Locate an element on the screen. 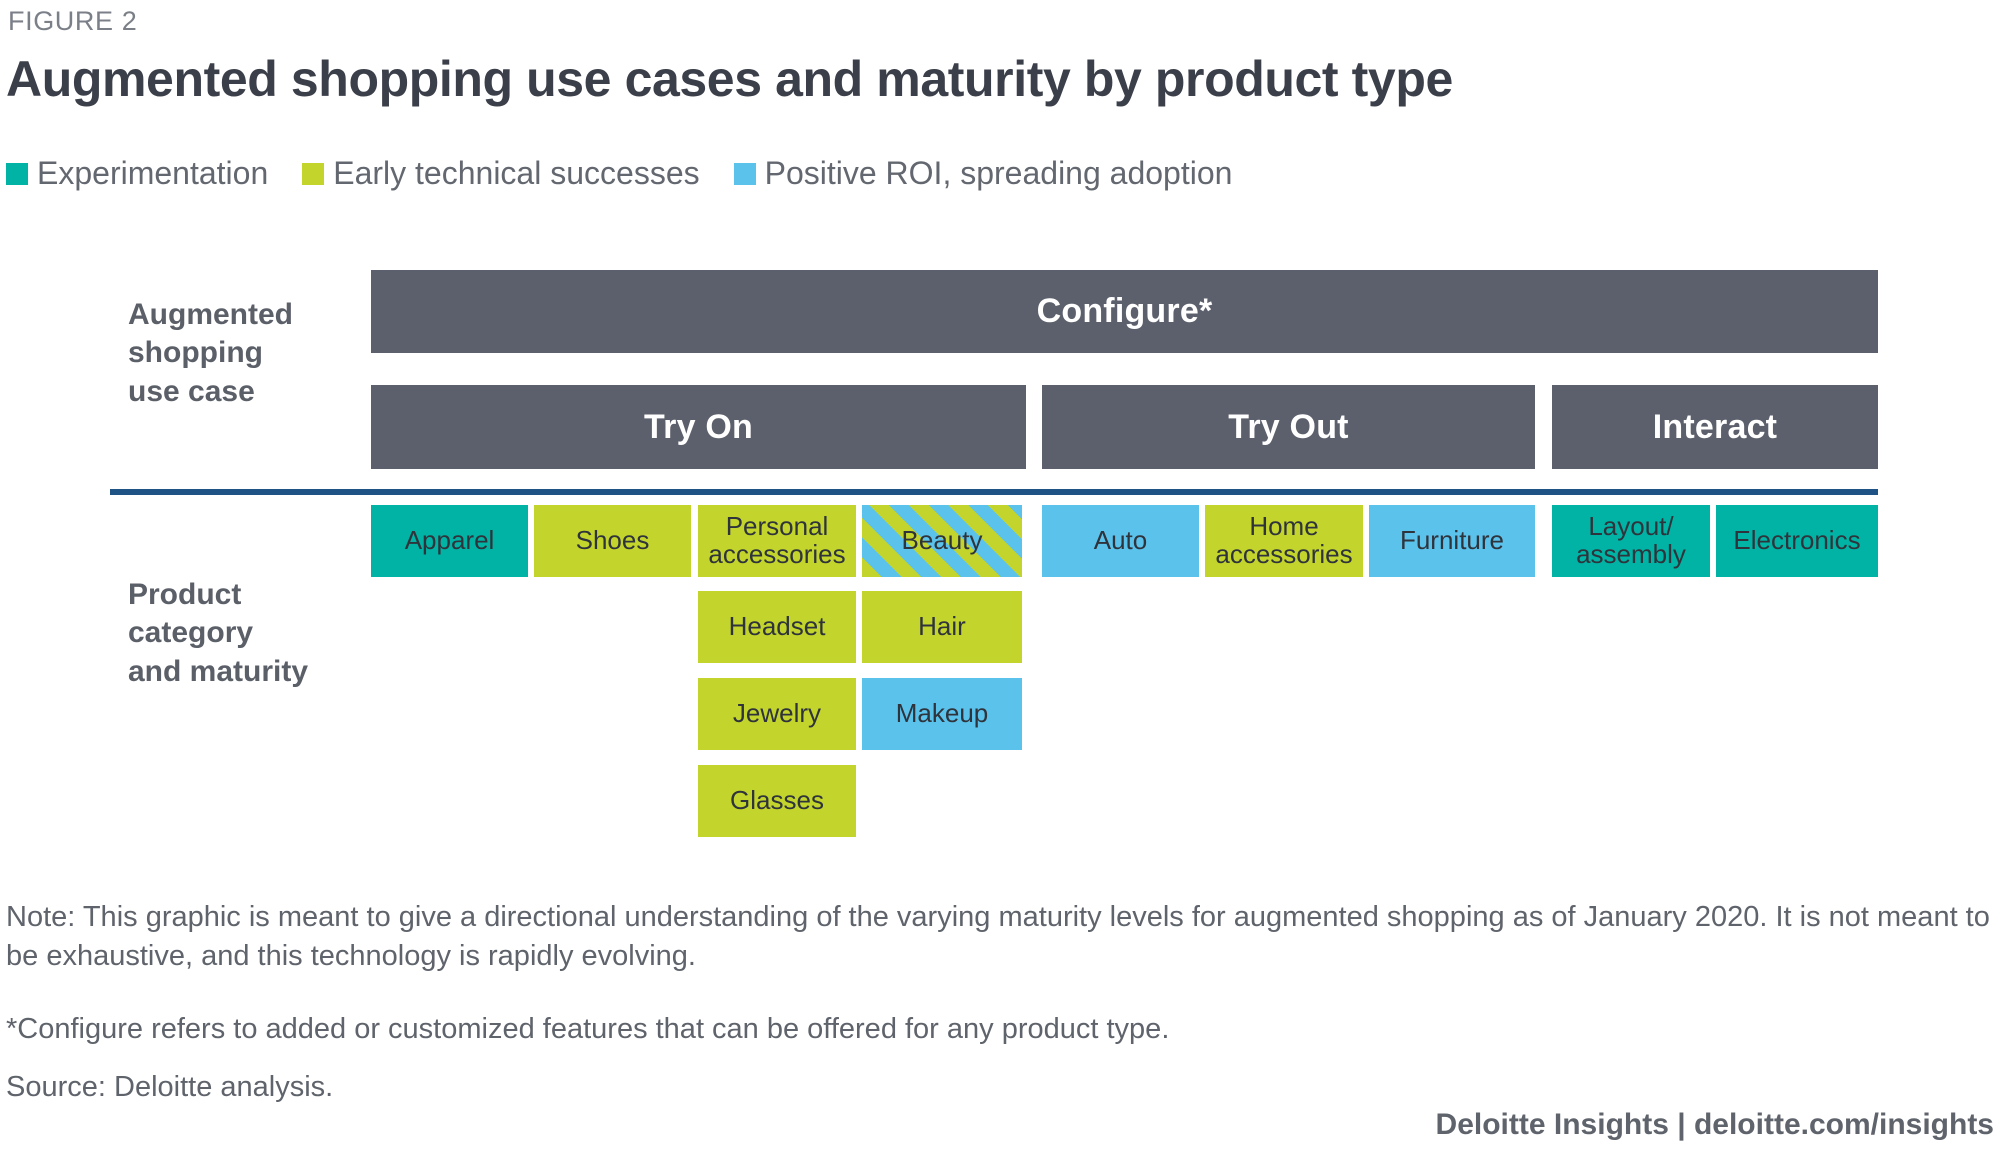  product-cell-headset: Headset is located at coordinates (777, 627).